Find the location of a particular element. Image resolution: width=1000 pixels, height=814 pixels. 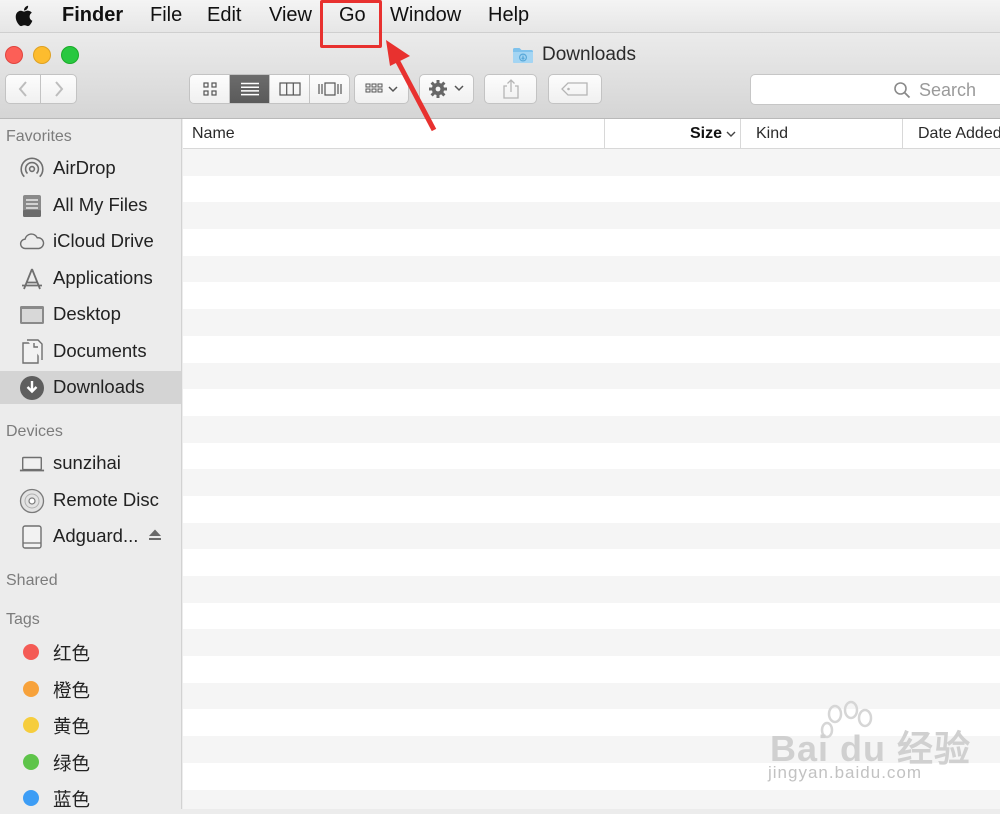

sidebar-item-sunzihai: sunzihai is located at coordinates (90, 463).